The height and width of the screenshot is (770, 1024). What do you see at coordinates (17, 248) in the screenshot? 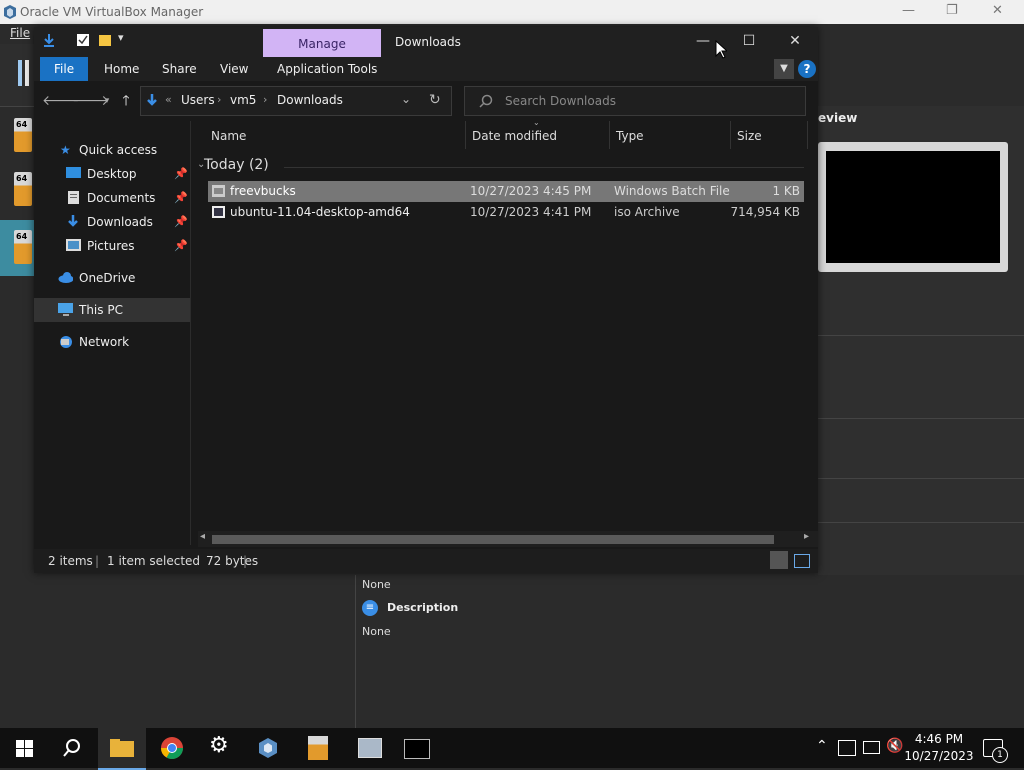
I see `vm-list-item-selected: 64` at bounding box center [17, 248].